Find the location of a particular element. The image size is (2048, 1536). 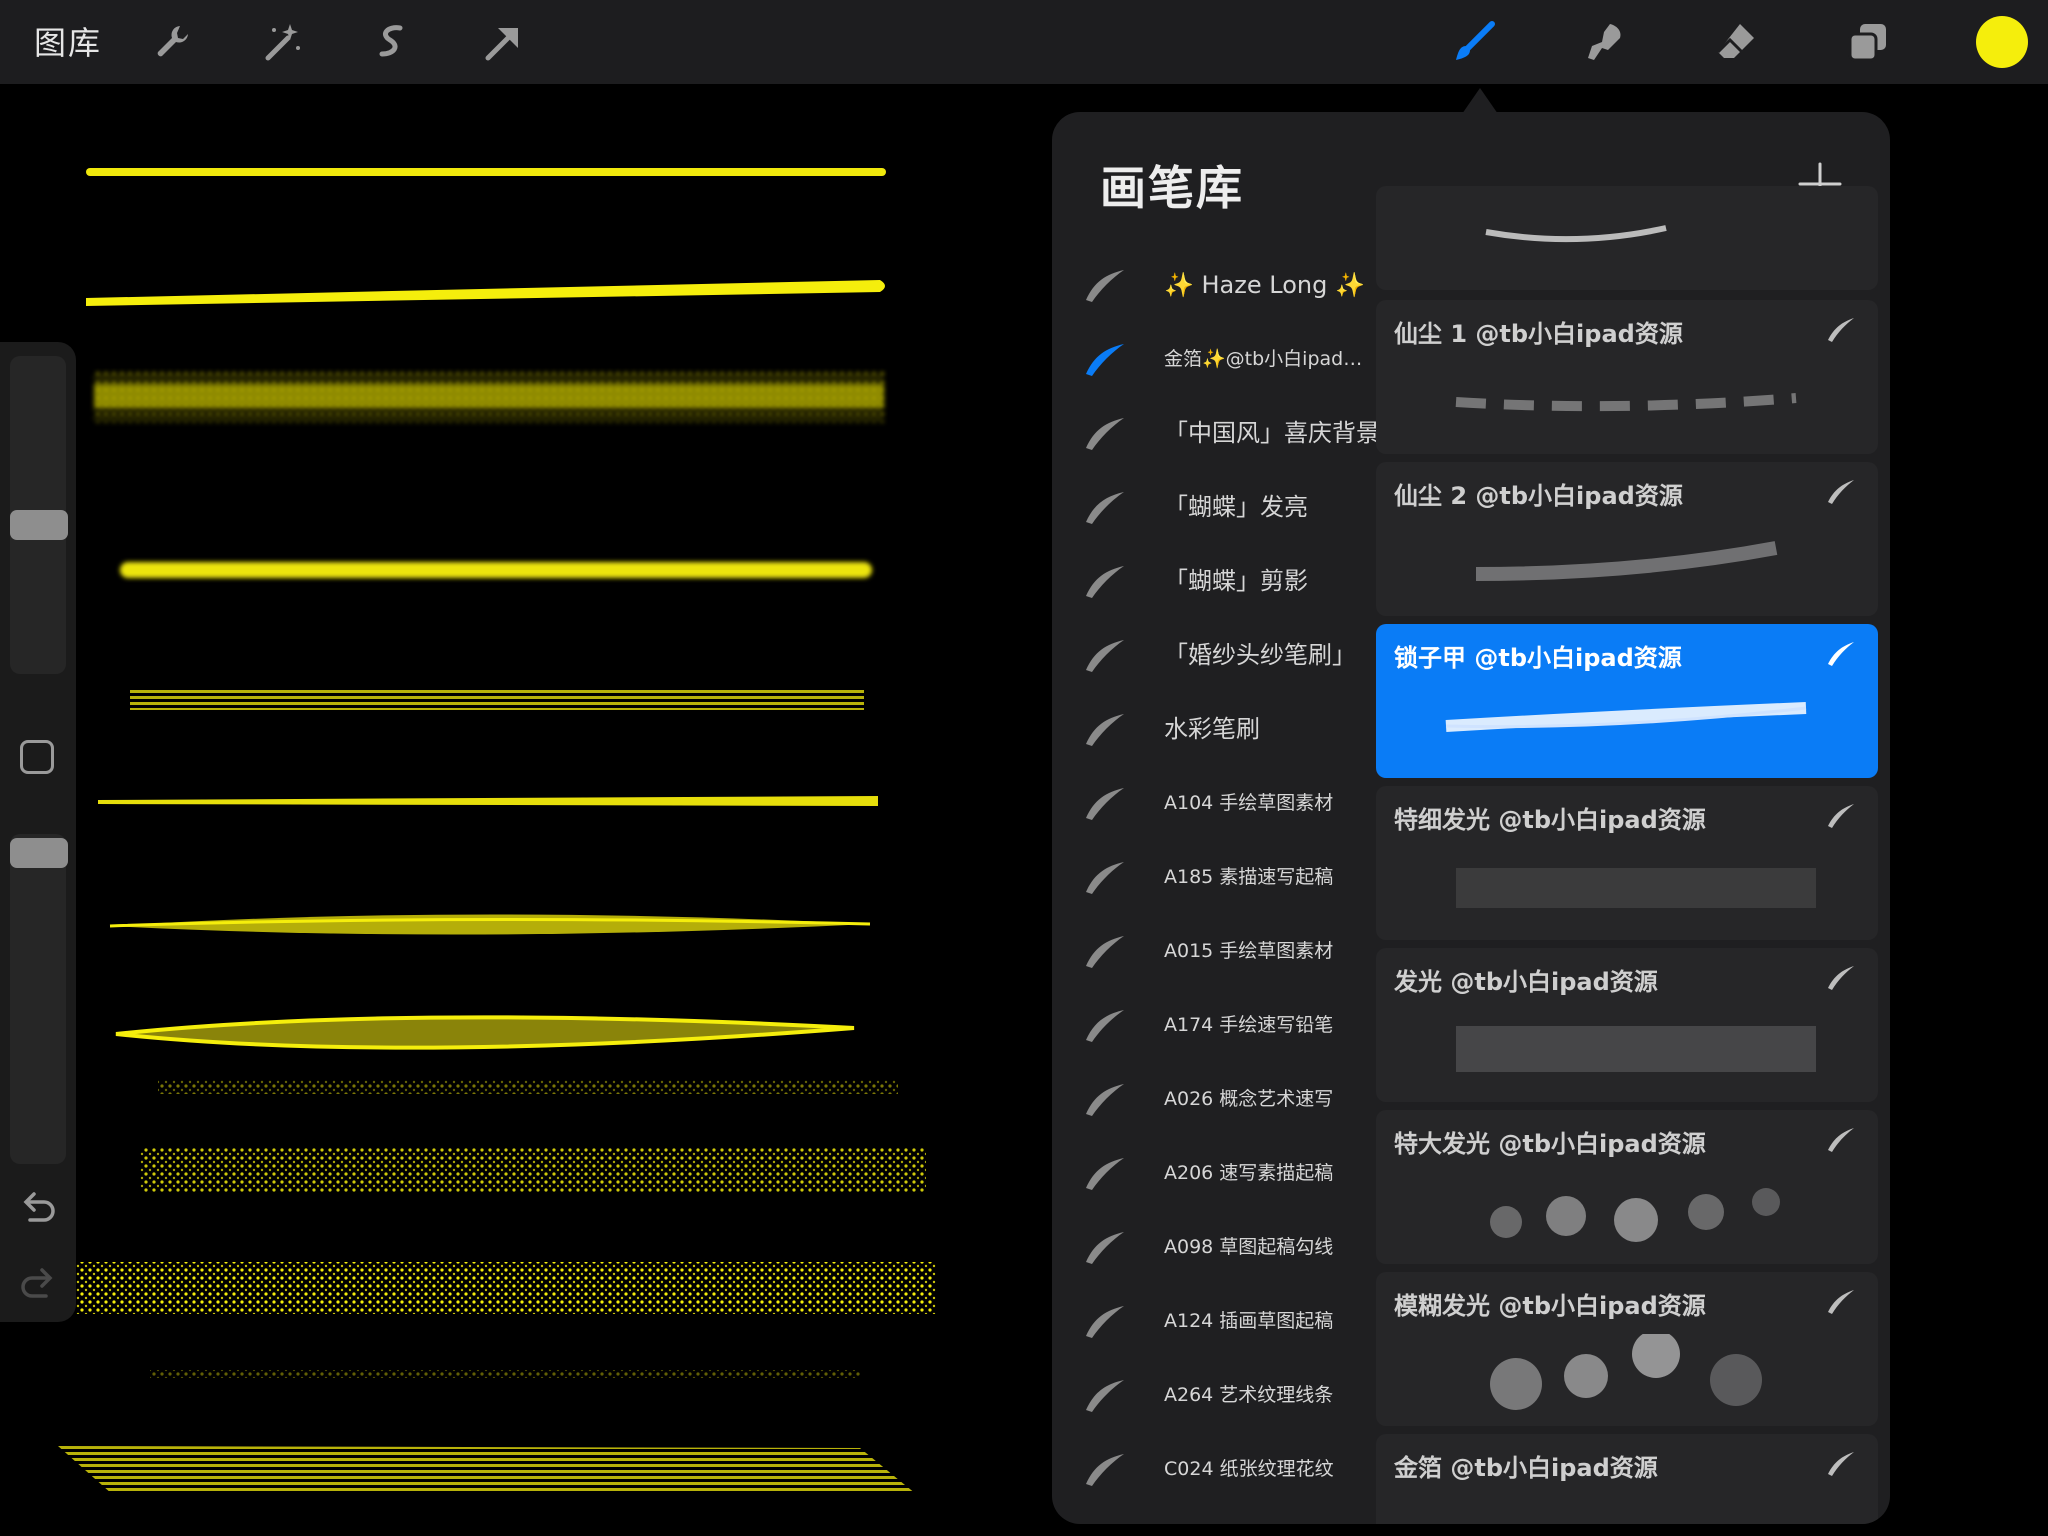

brush-set-item: 金箔✨@tb小白ipad资源 is located at coordinates (1216, 359).